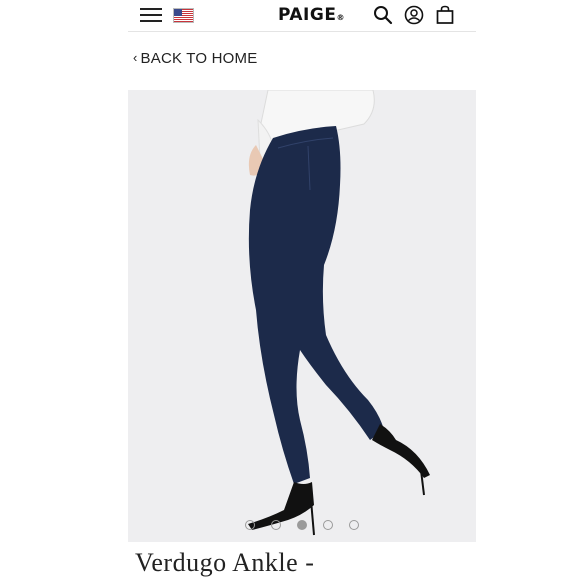 The height and width of the screenshot is (580, 580). Describe the element at coordinates (383, 15) in the screenshot. I see `search-icon` at that location.